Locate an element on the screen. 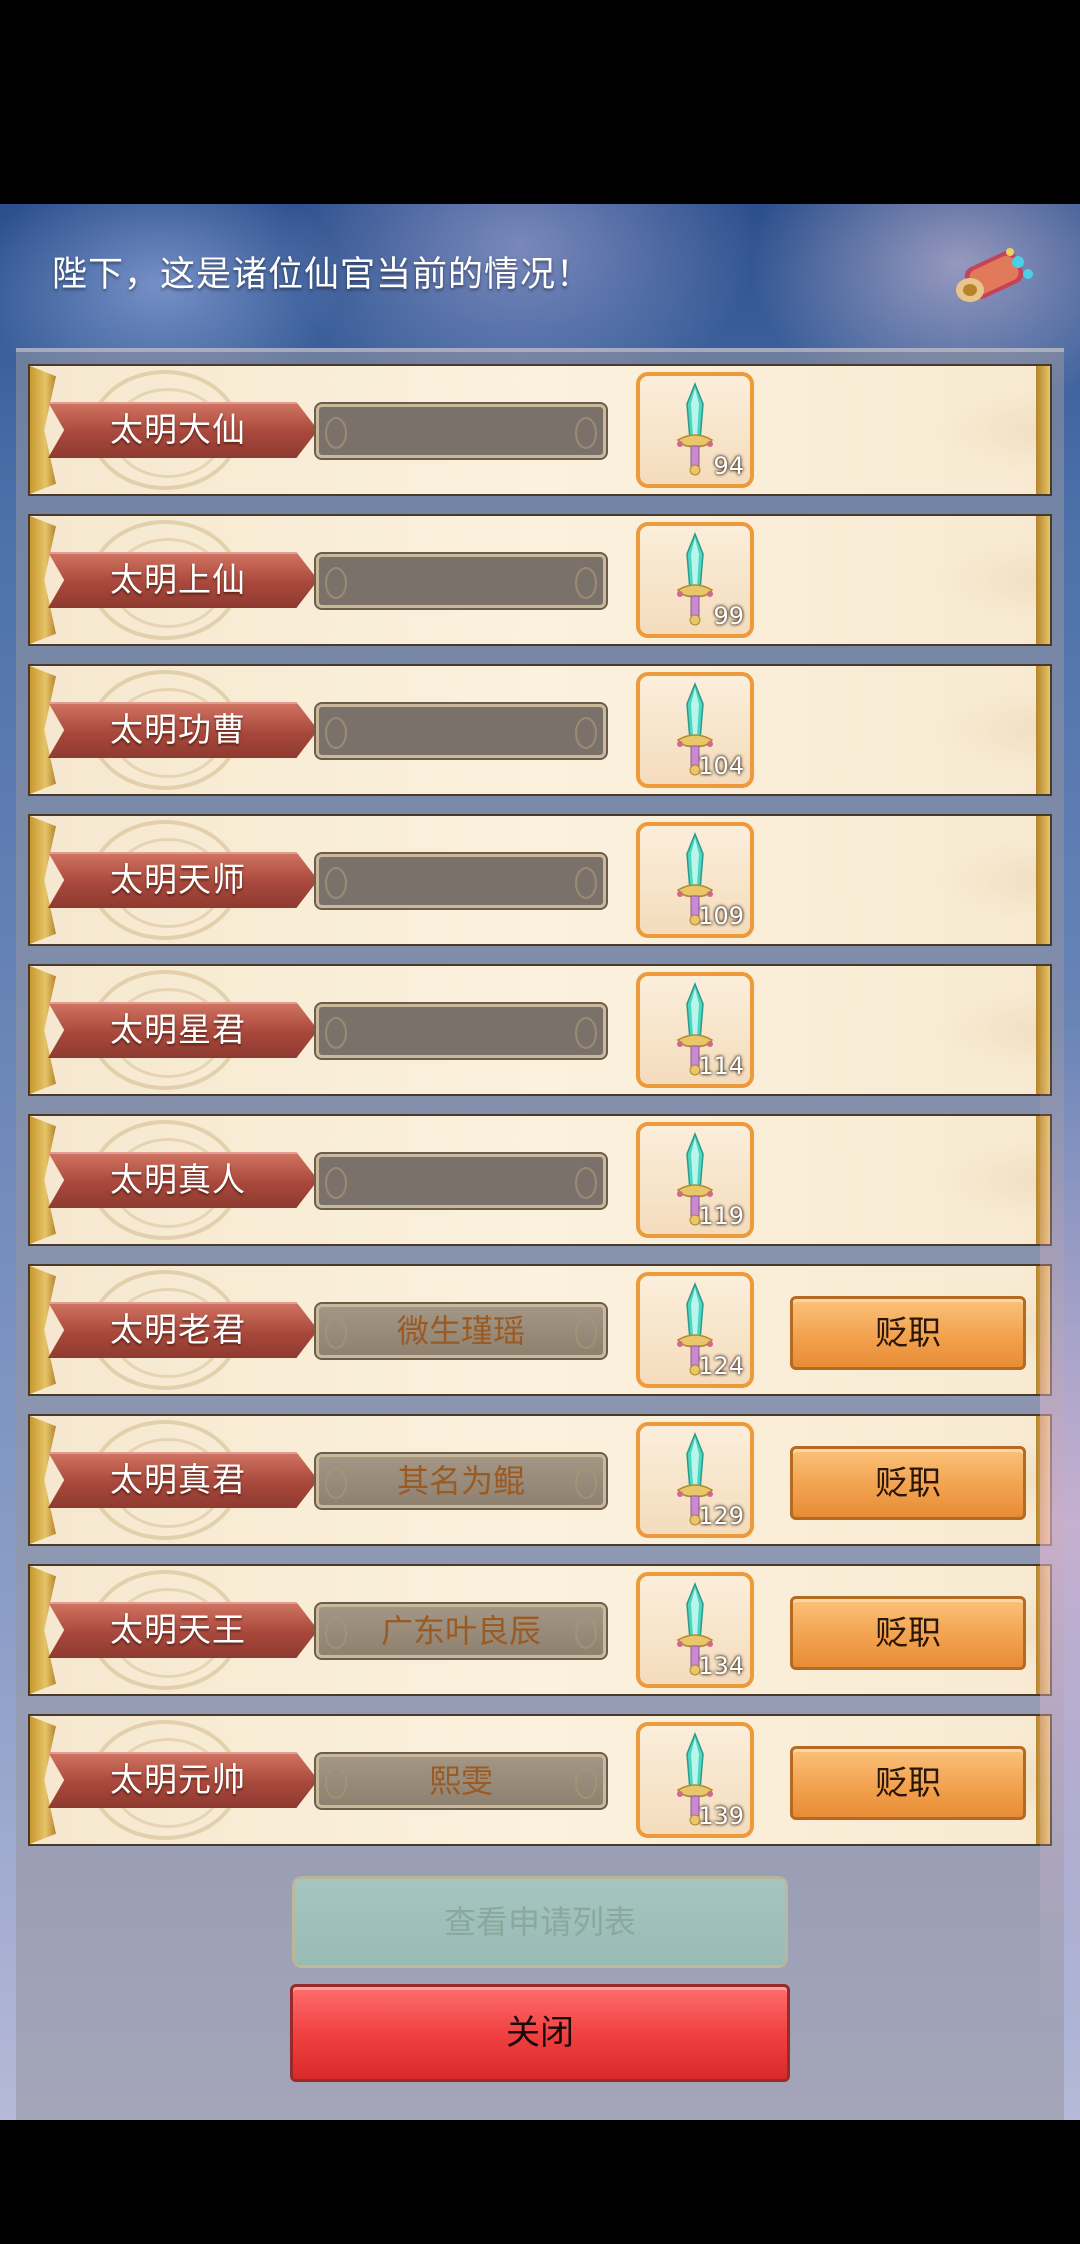 The width and height of the screenshot is (1080, 2244). close-button: 关闭 is located at coordinates (540, 2033).